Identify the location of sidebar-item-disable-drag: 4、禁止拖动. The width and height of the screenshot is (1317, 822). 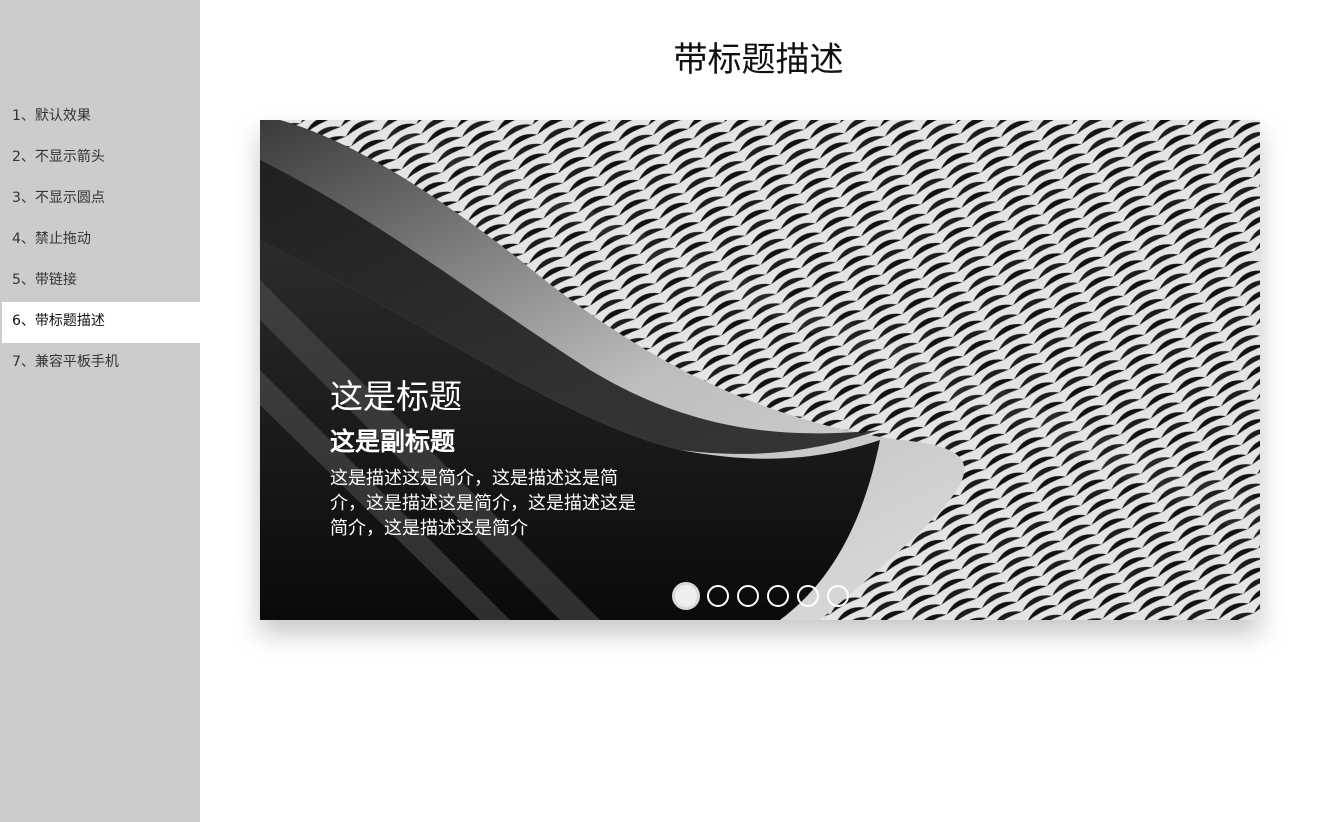
(100, 240).